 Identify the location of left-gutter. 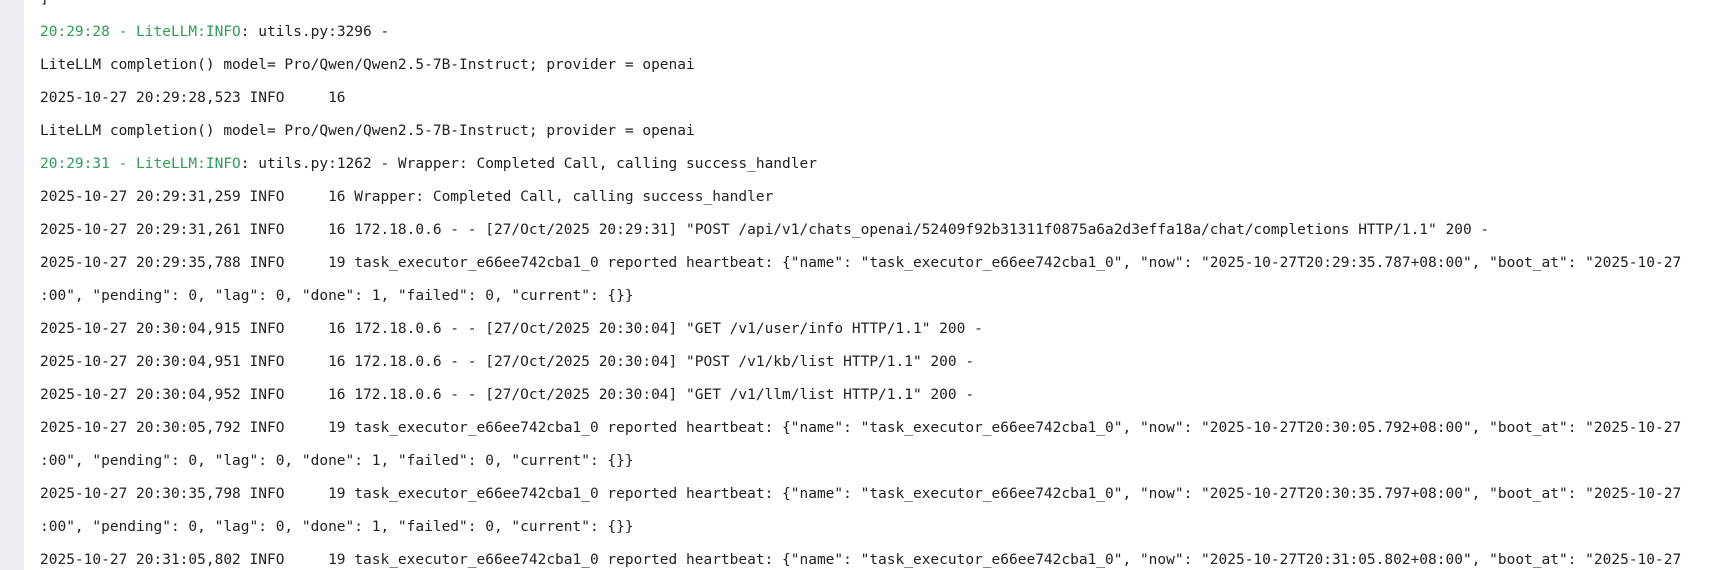
(12, 285).